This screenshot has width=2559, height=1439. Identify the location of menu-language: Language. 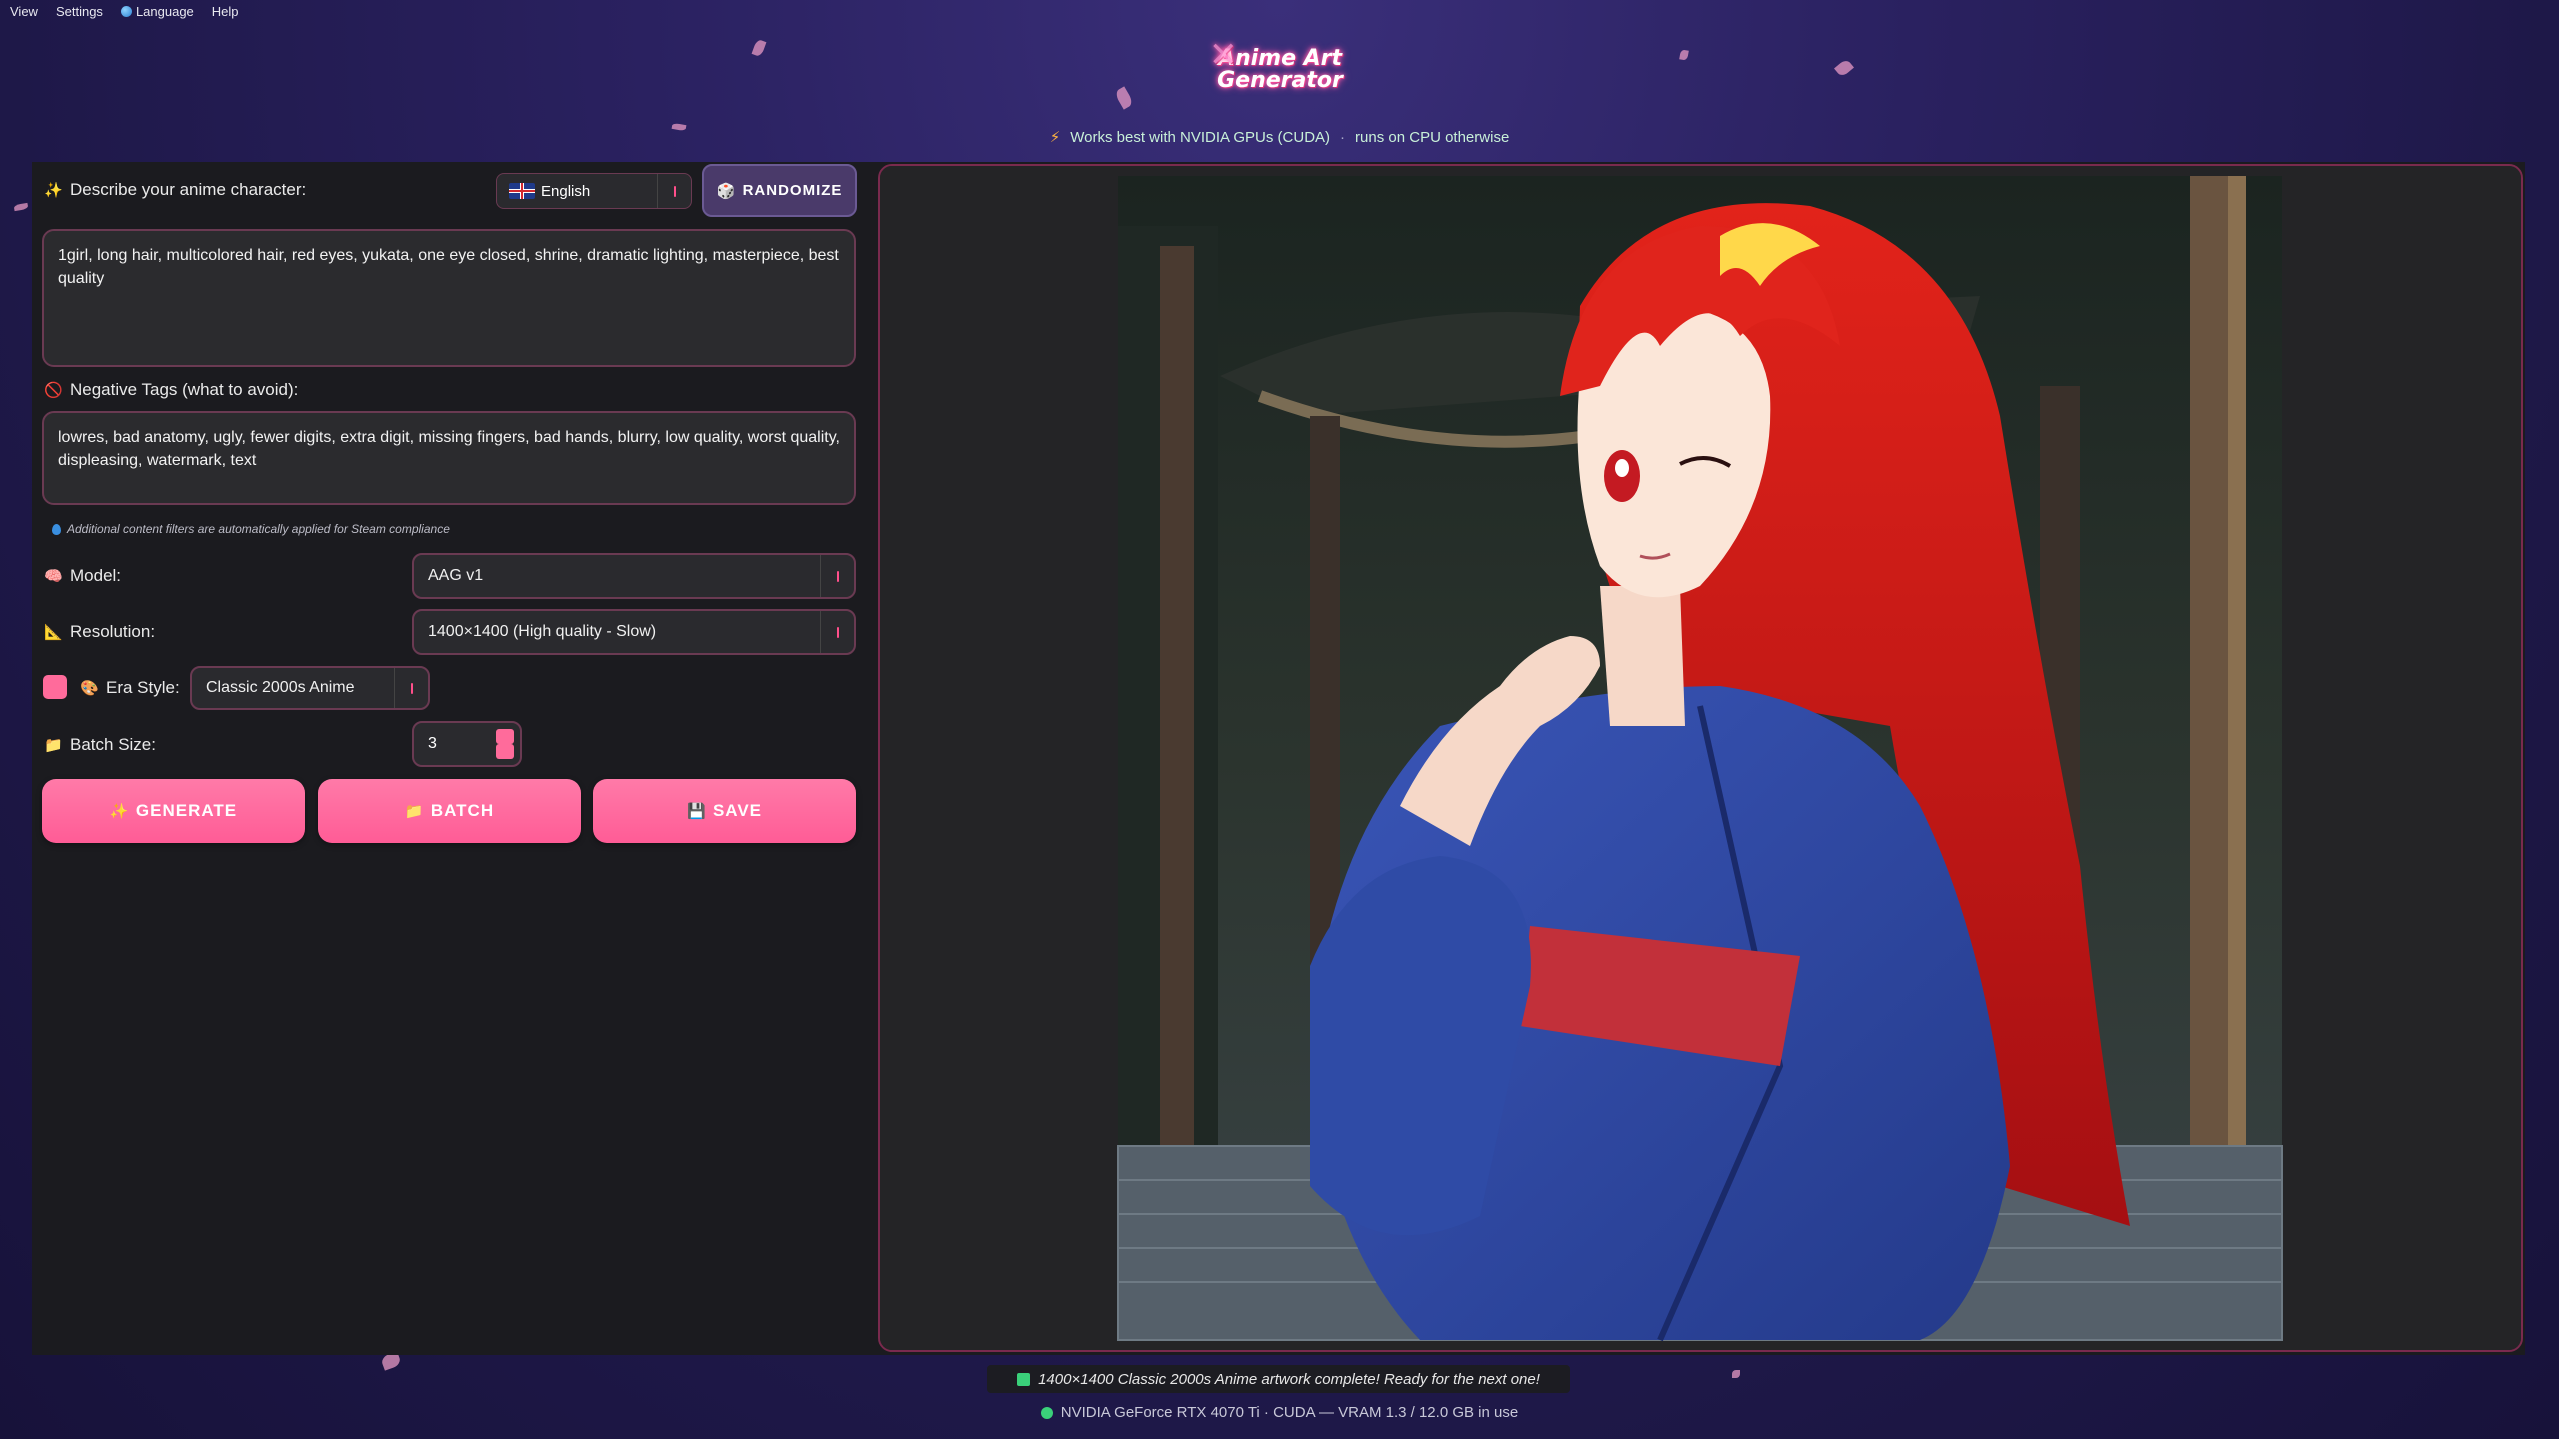
(157, 11).